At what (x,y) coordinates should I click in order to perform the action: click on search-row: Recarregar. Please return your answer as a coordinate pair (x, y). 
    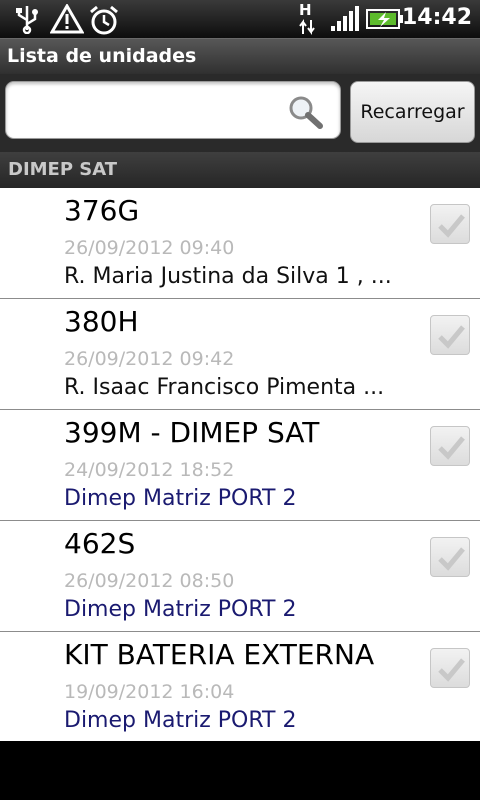
    Looking at the image, I should click on (240, 113).